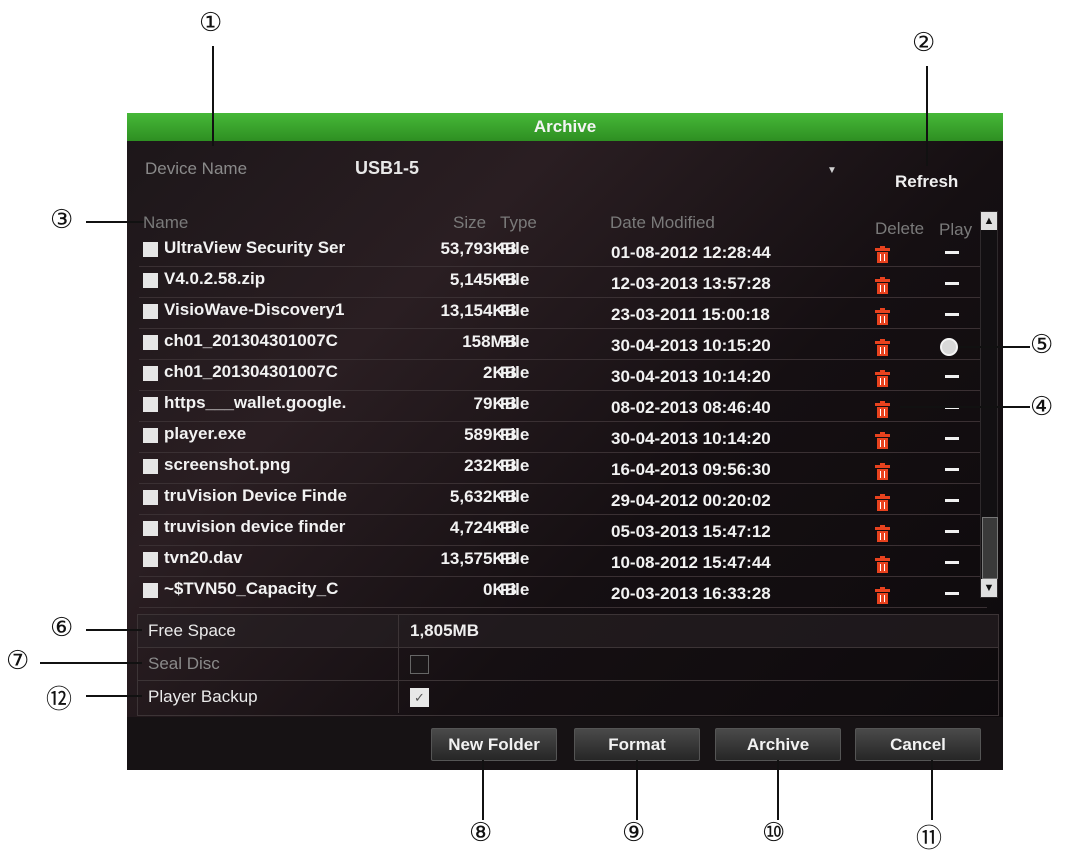 The width and height of the screenshot is (1069, 859). I want to click on callout-8: ⑧, so click(481, 833).